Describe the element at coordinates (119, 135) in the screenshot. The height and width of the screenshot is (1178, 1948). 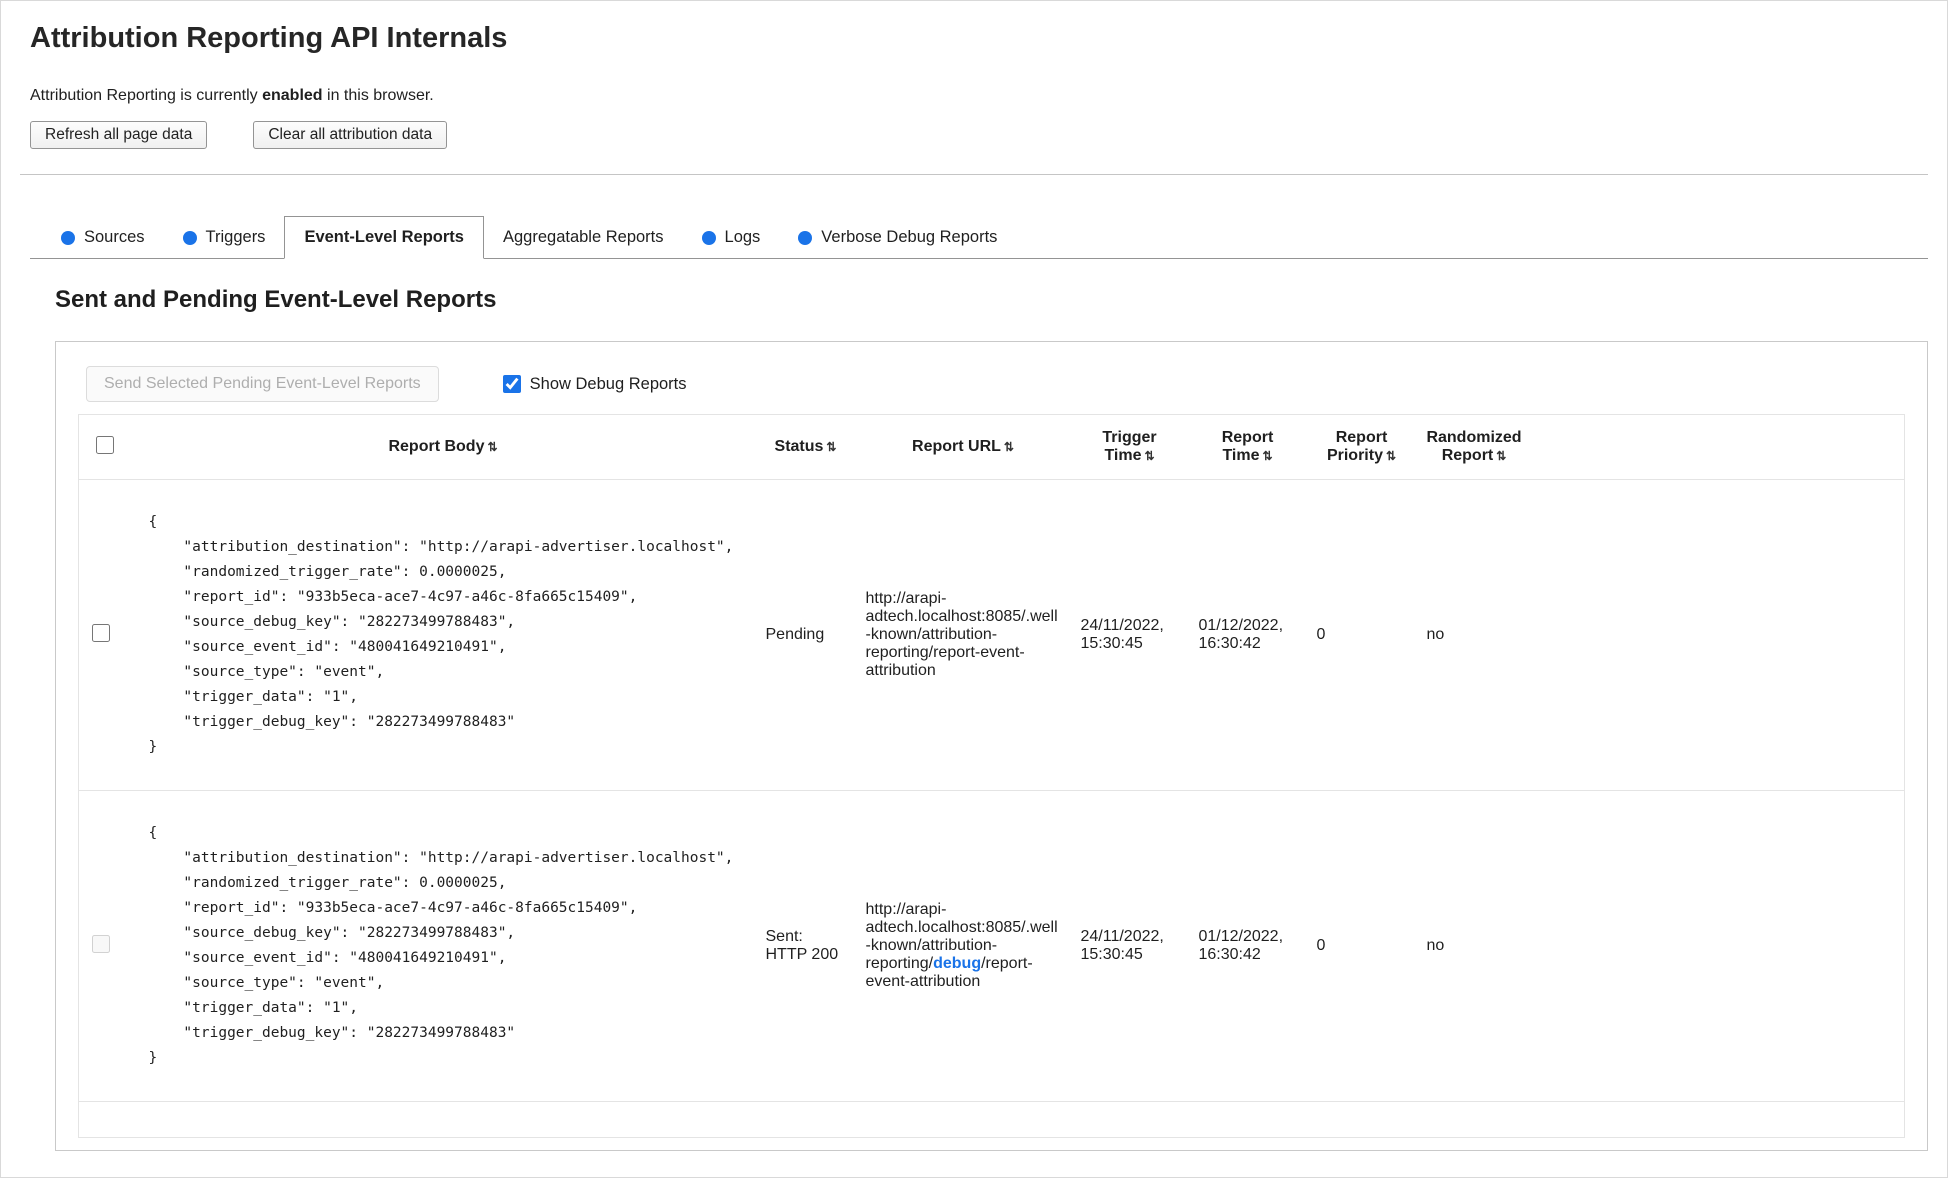
I see `refresh-all-button: Refresh all page data` at that location.